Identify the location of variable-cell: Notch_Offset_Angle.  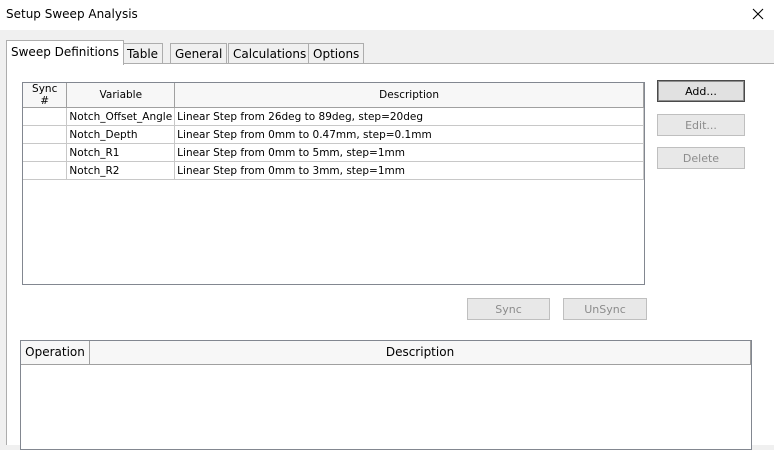
(121, 116).